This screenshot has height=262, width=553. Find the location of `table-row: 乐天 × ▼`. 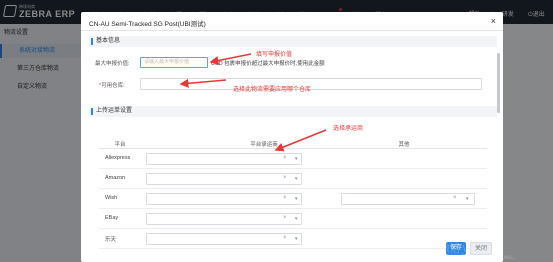

table-row: 乐天 × ▼ is located at coordinates (293, 239).